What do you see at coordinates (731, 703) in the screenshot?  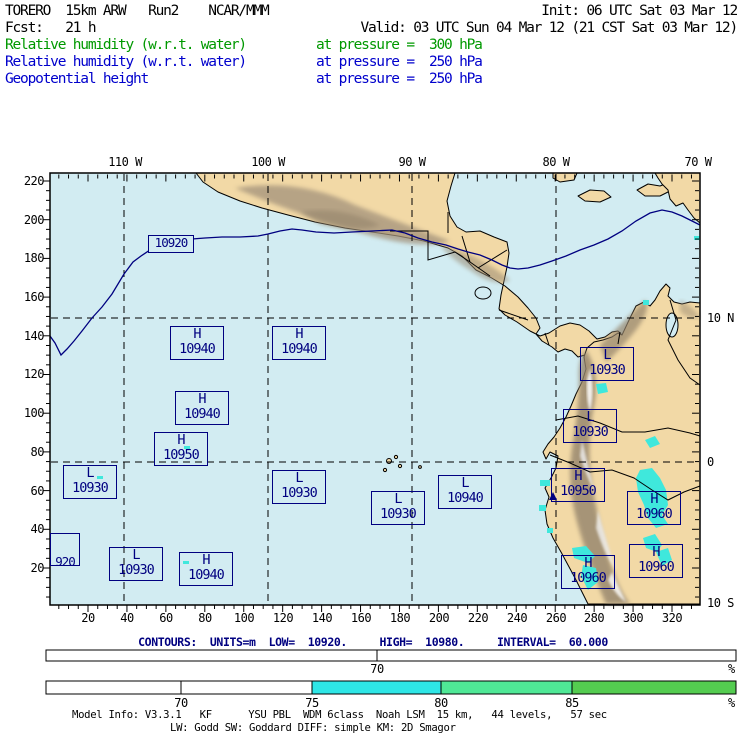 I see `colorbar2-unit: %` at bounding box center [731, 703].